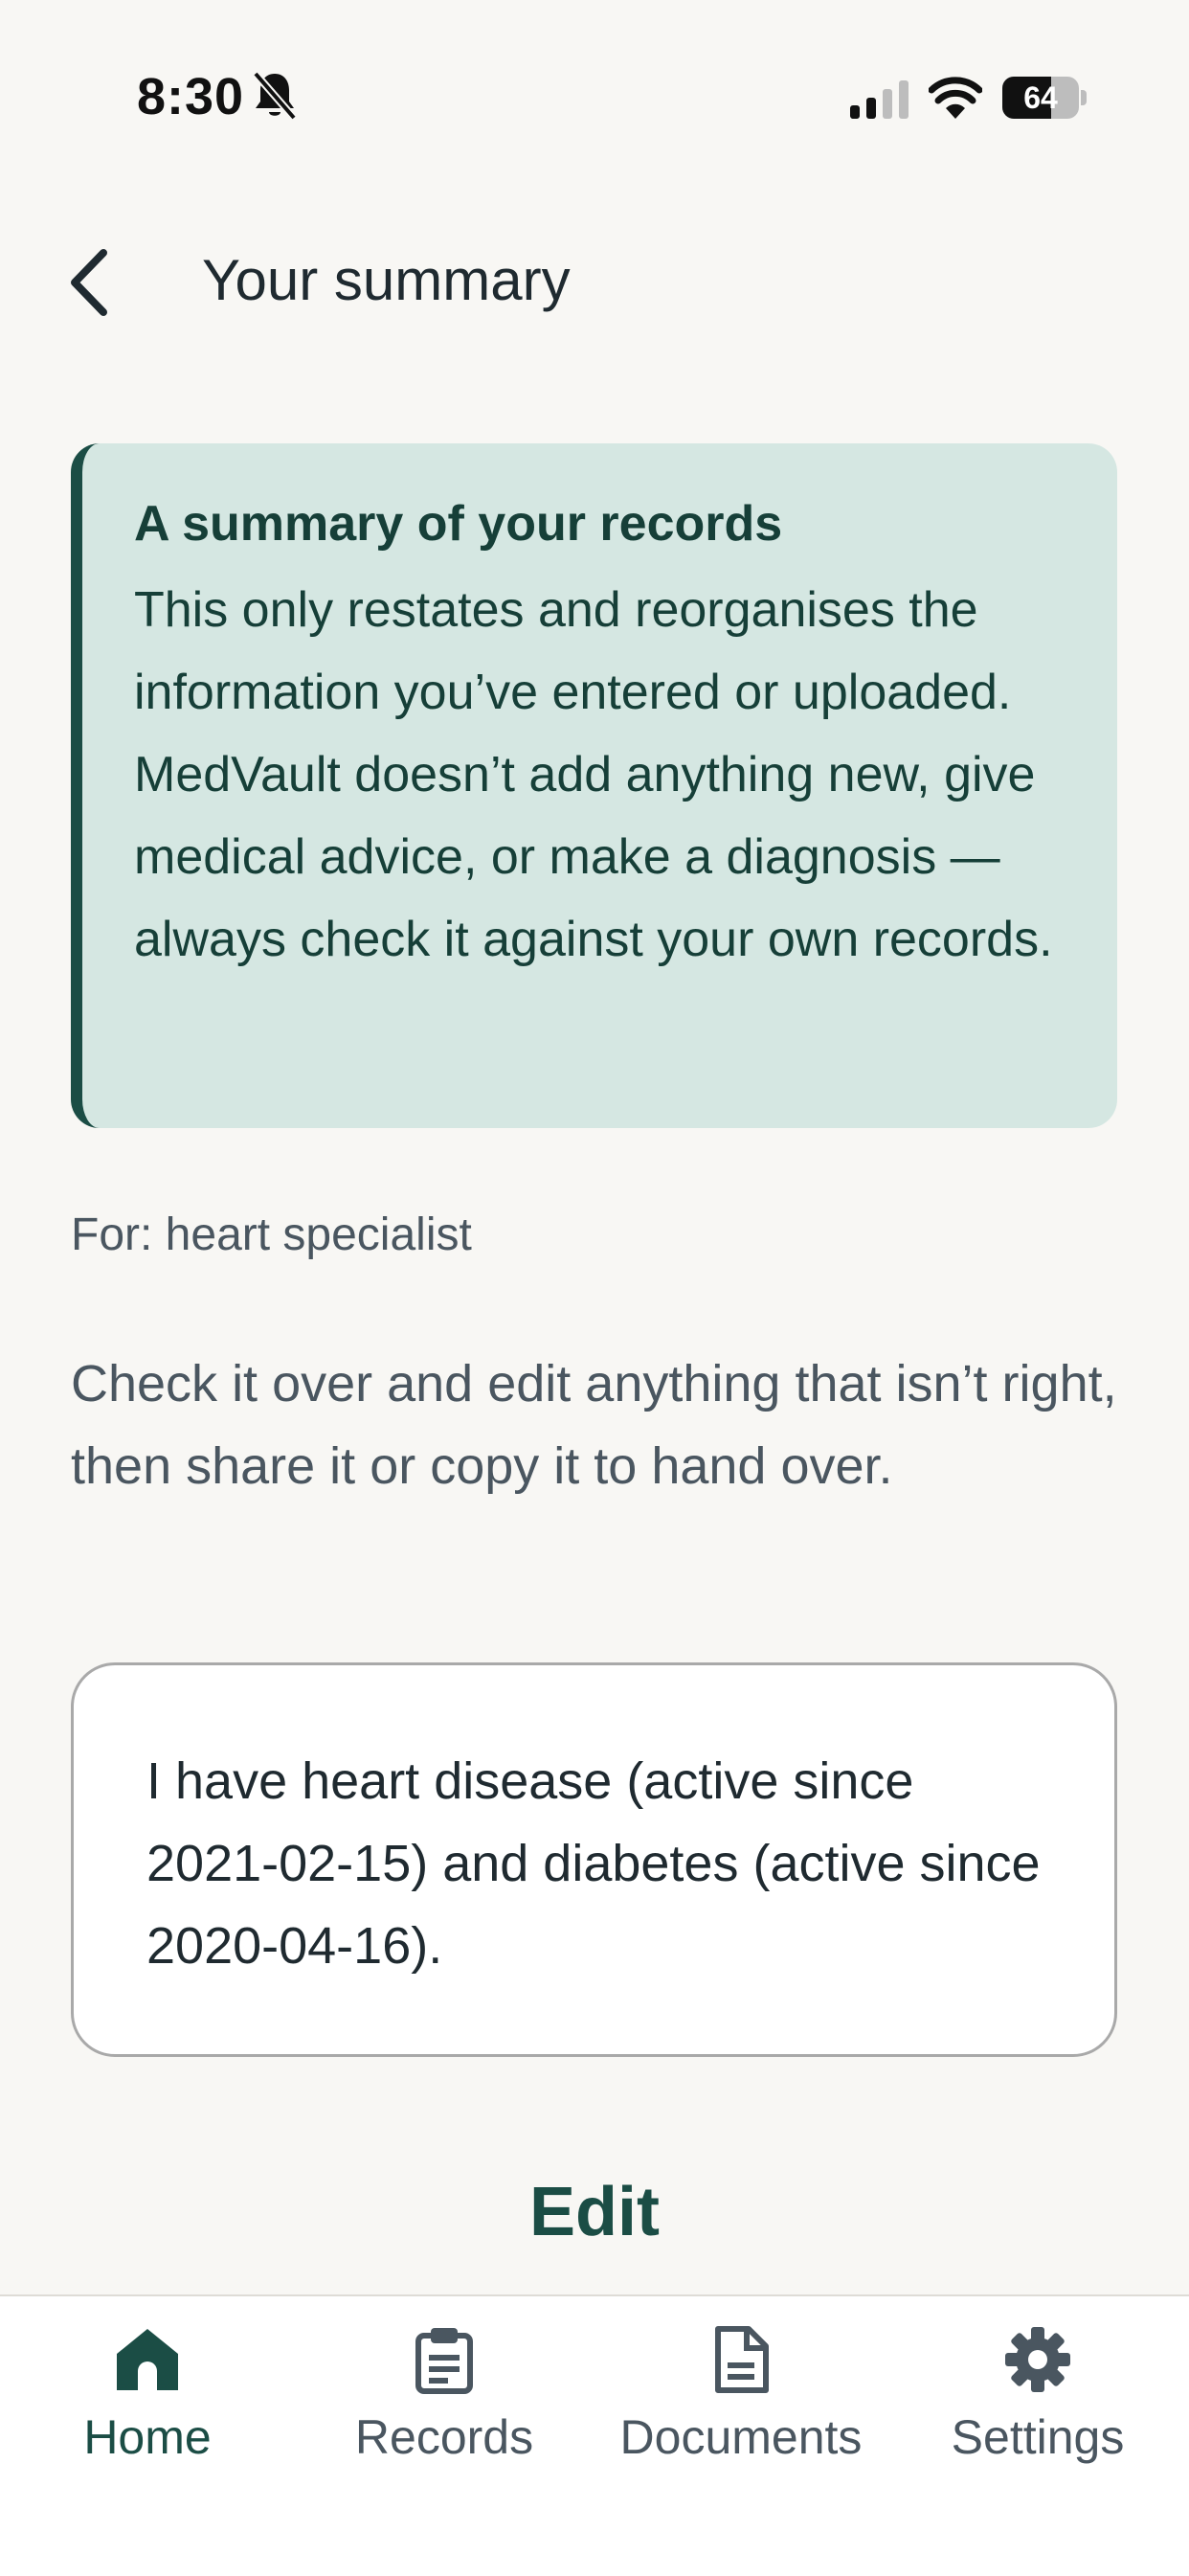 The width and height of the screenshot is (1189, 2576). I want to click on home-icon, so click(147, 2359).